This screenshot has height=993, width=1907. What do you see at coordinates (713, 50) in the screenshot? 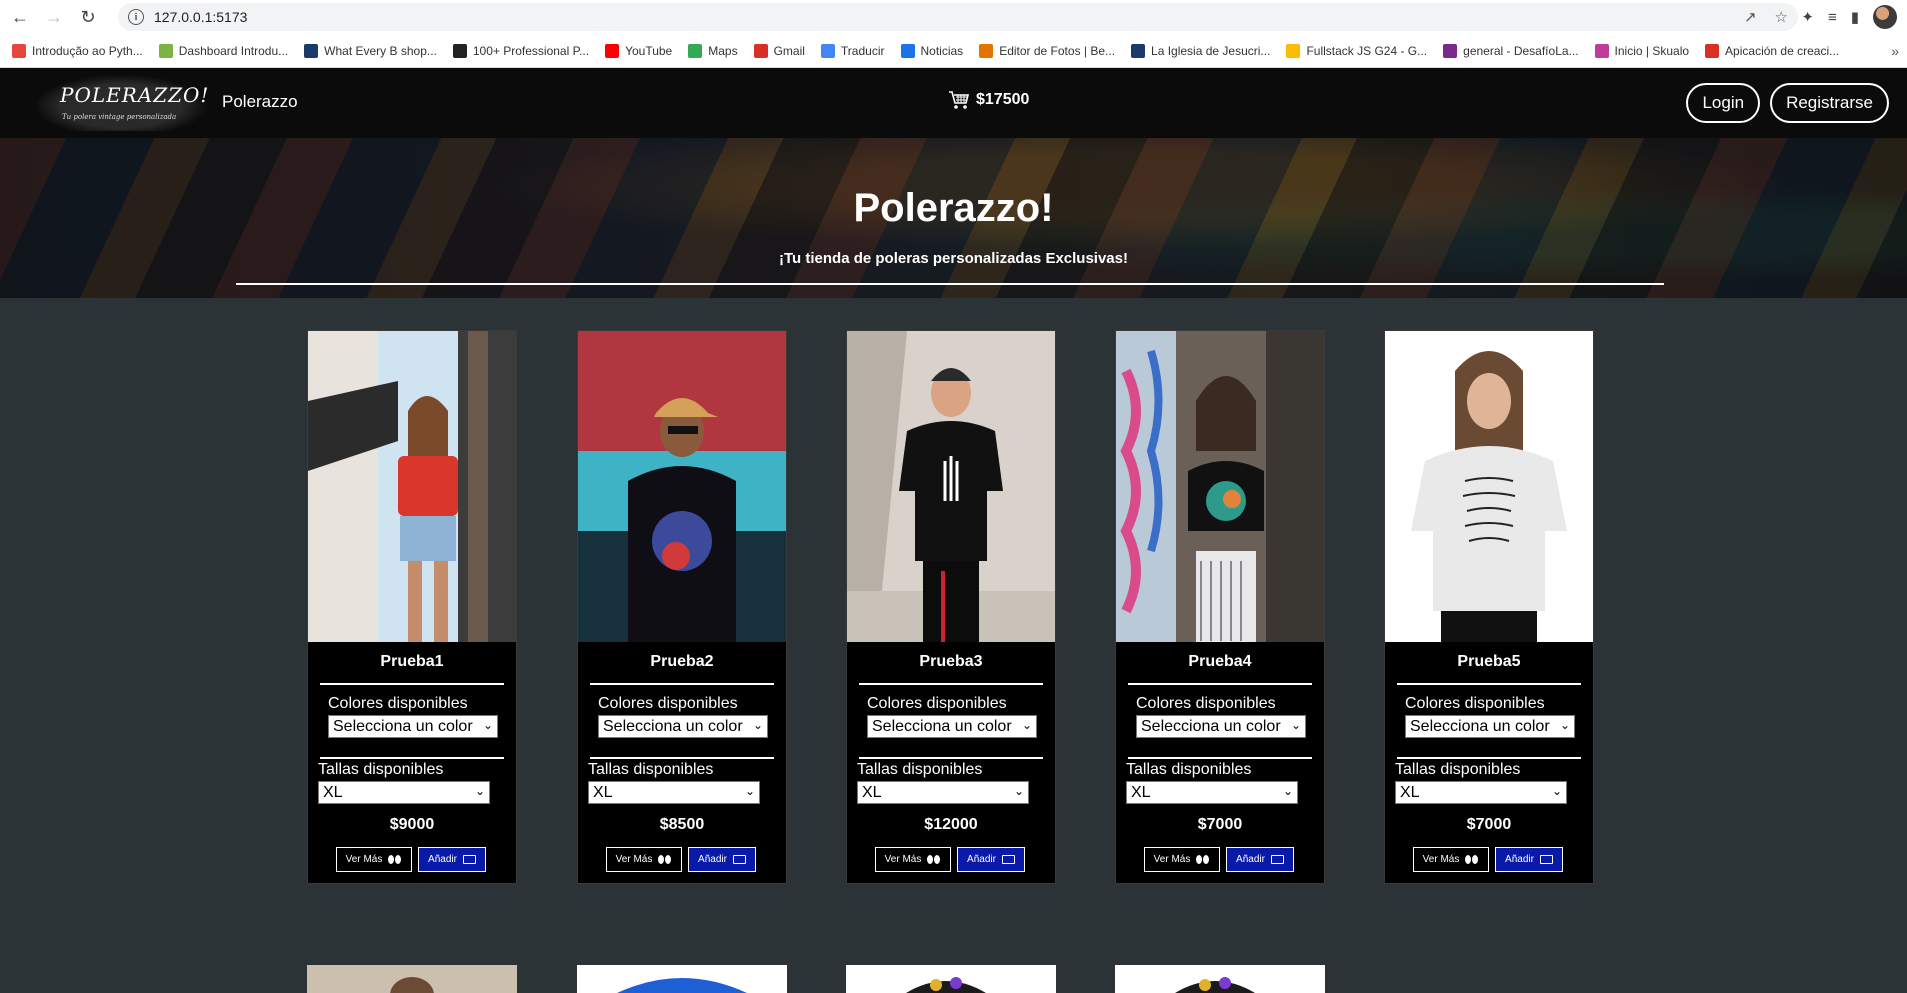
I see `bookmark-item: Maps` at bounding box center [713, 50].